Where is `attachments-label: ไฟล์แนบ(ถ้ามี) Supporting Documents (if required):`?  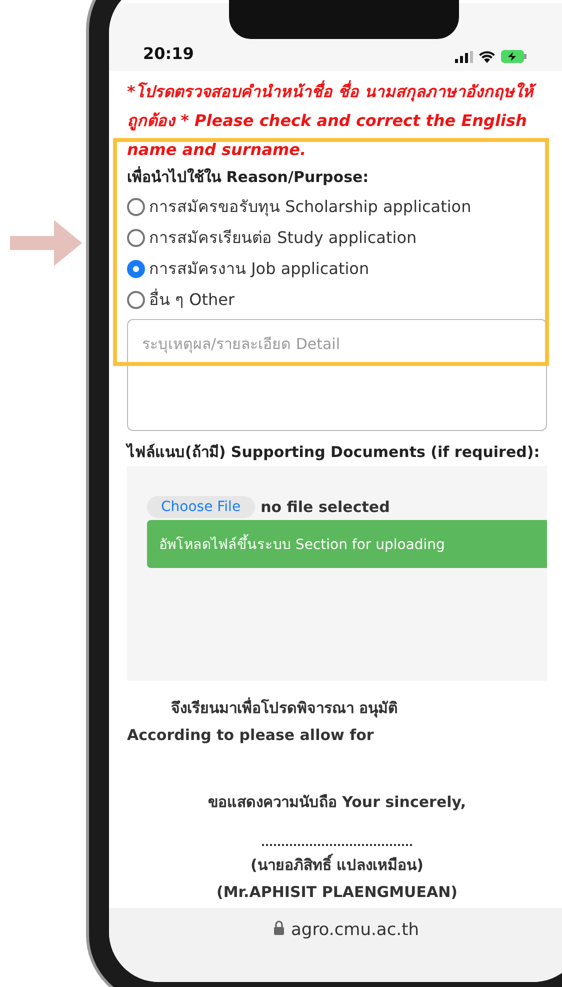 attachments-label: ไฟล์แนบ(ถ้ามี) Supporting Documents (if required): is located at coordinates (334, 452).